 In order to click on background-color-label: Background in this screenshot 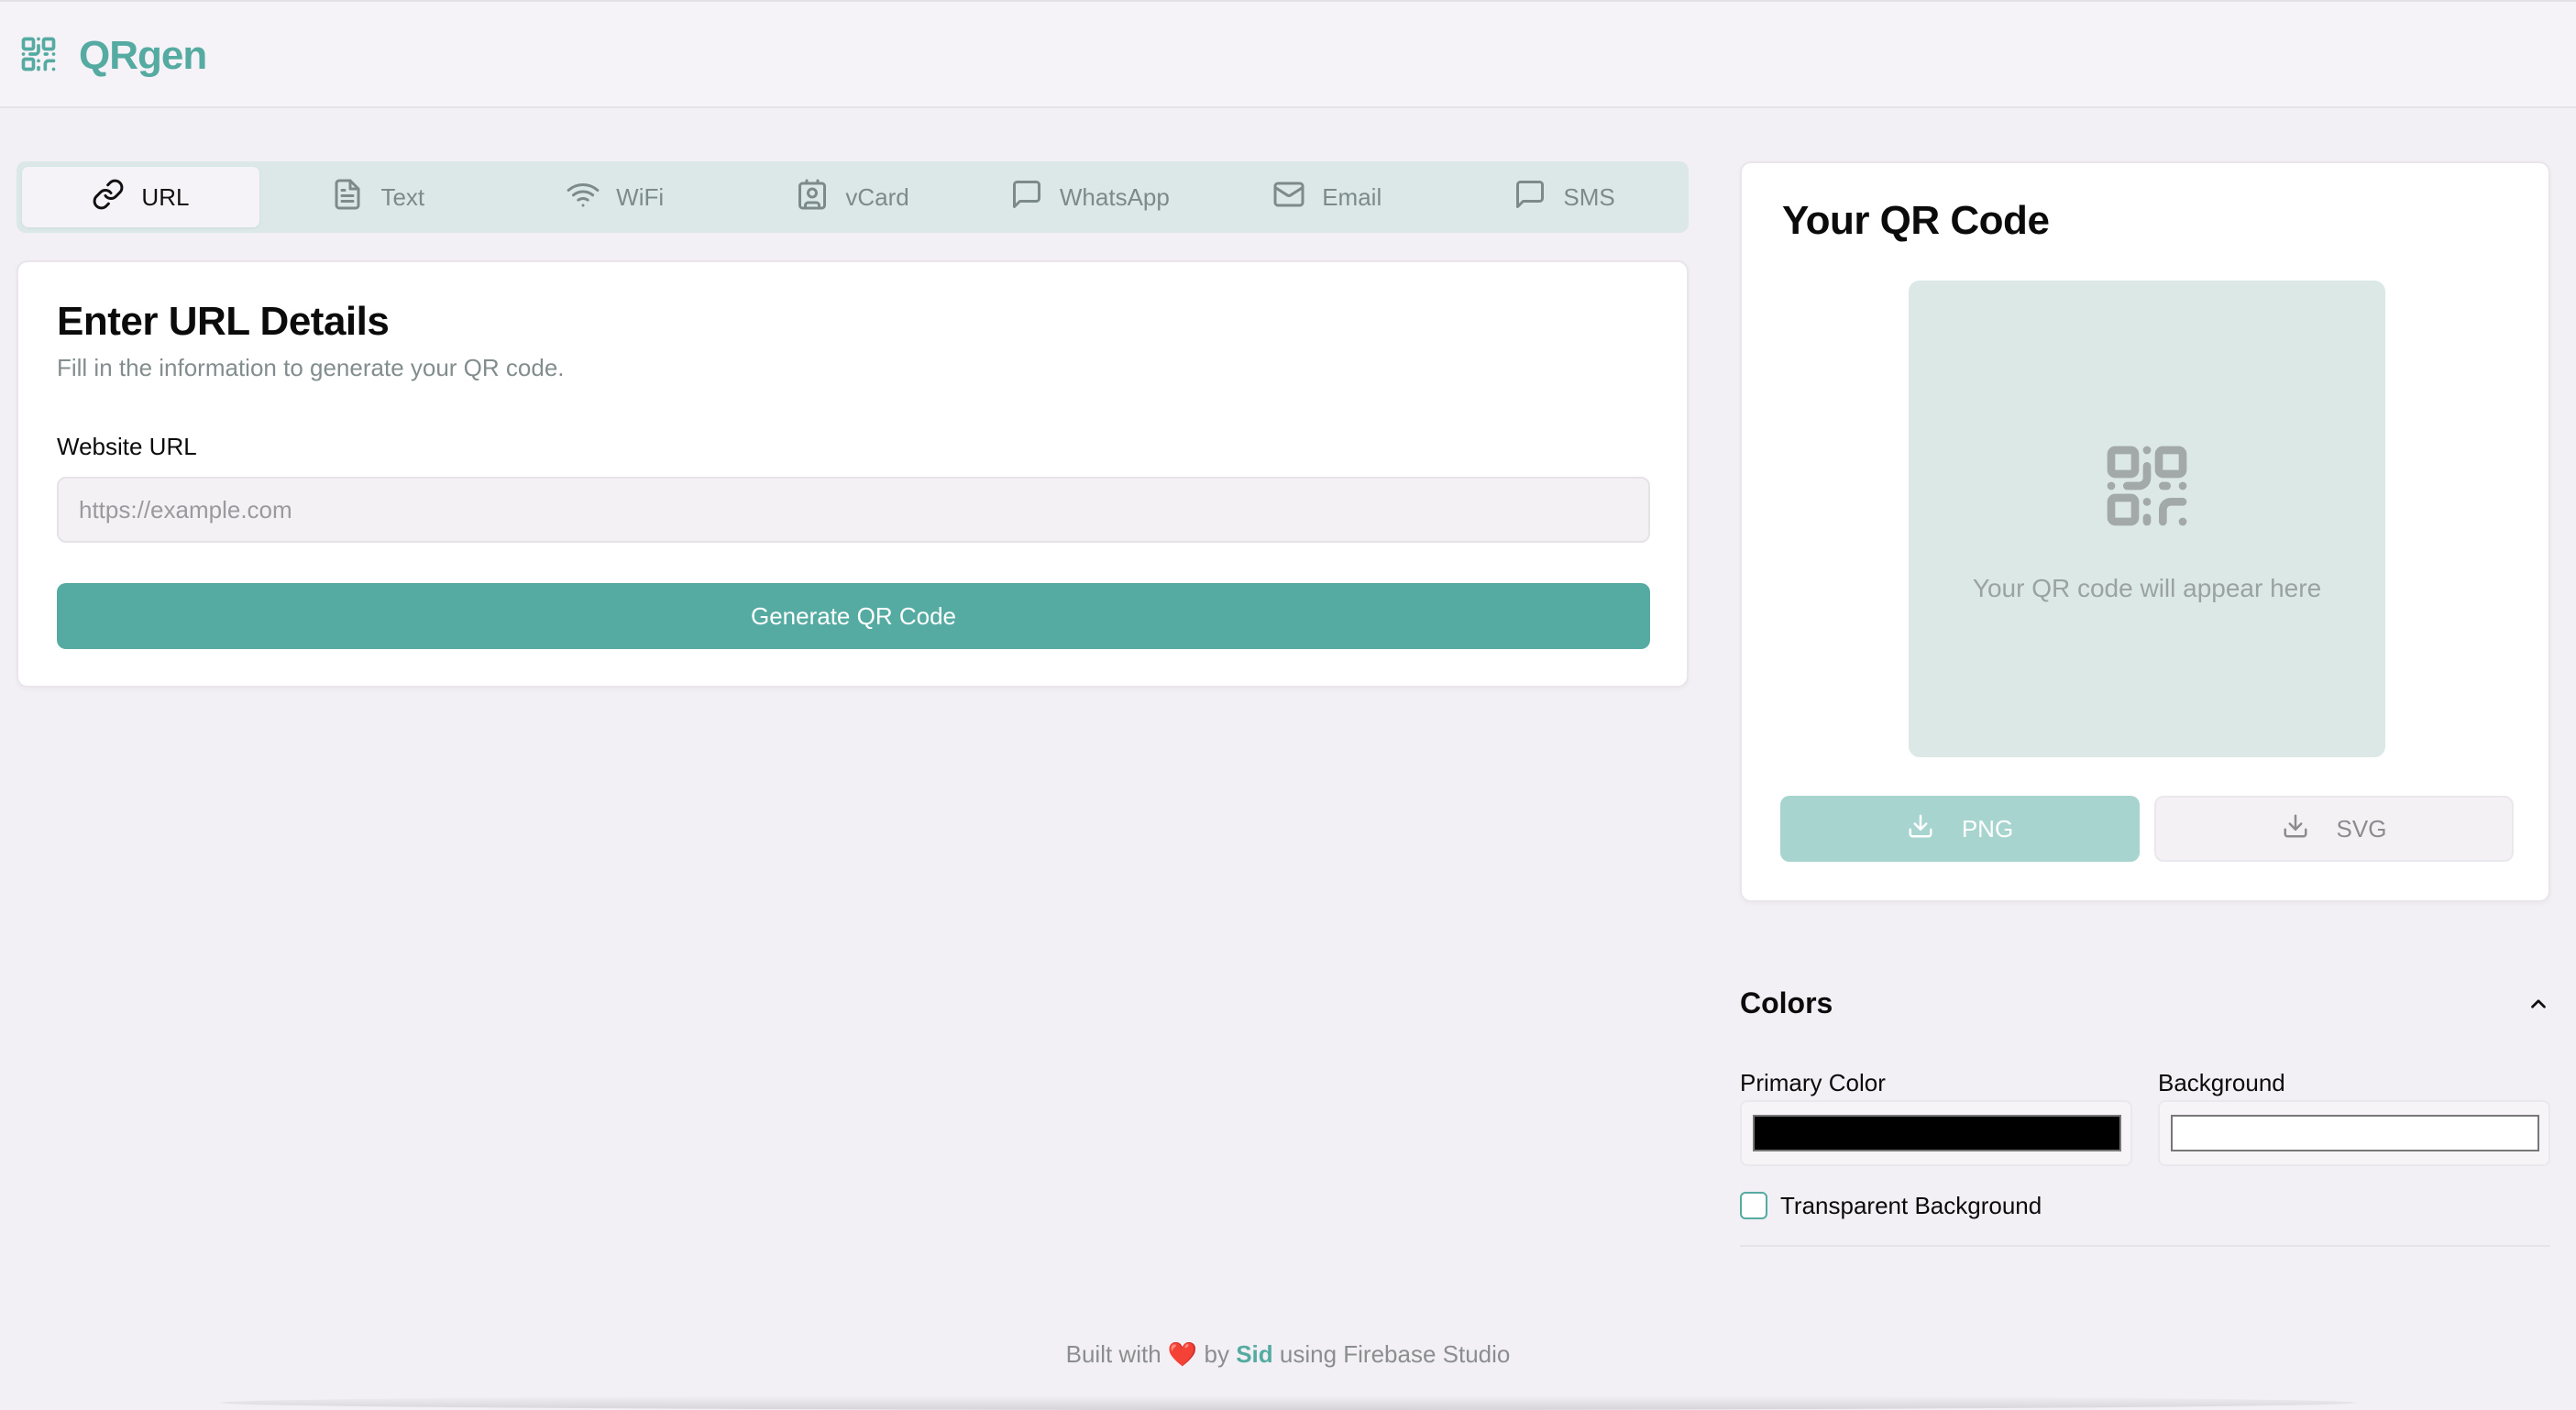, I will do `click(2221, 1082)`.